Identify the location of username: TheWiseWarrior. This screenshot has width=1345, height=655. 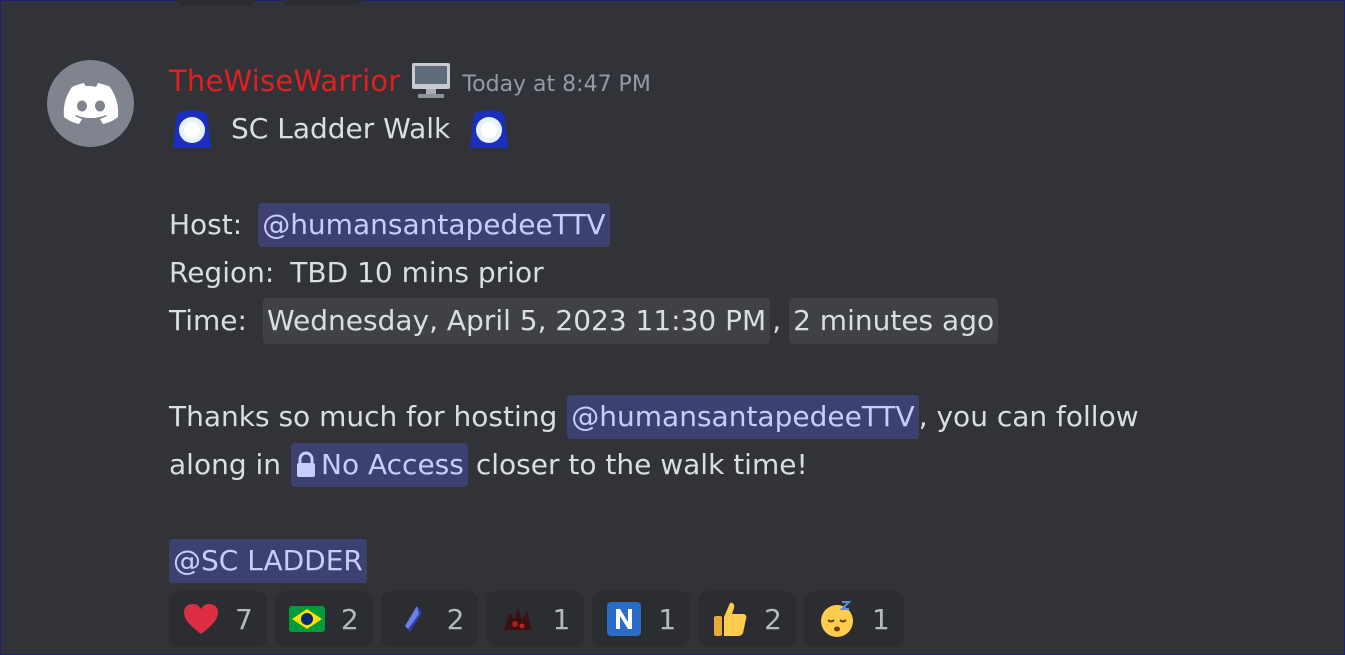
(284, 81).